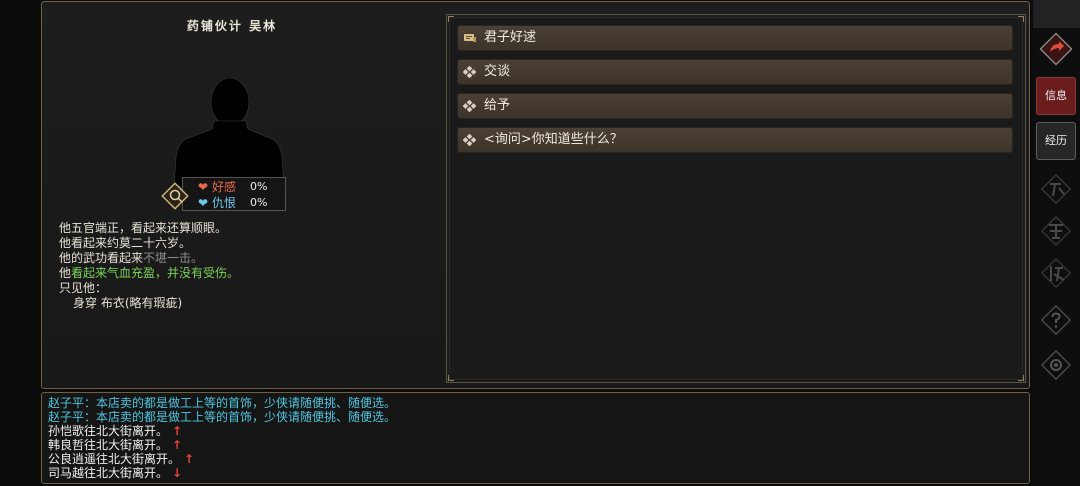  Describe the element at coordinates (553, 139) in the screenshot. I see `option-label: <询问>你知道些什么？` at that location.